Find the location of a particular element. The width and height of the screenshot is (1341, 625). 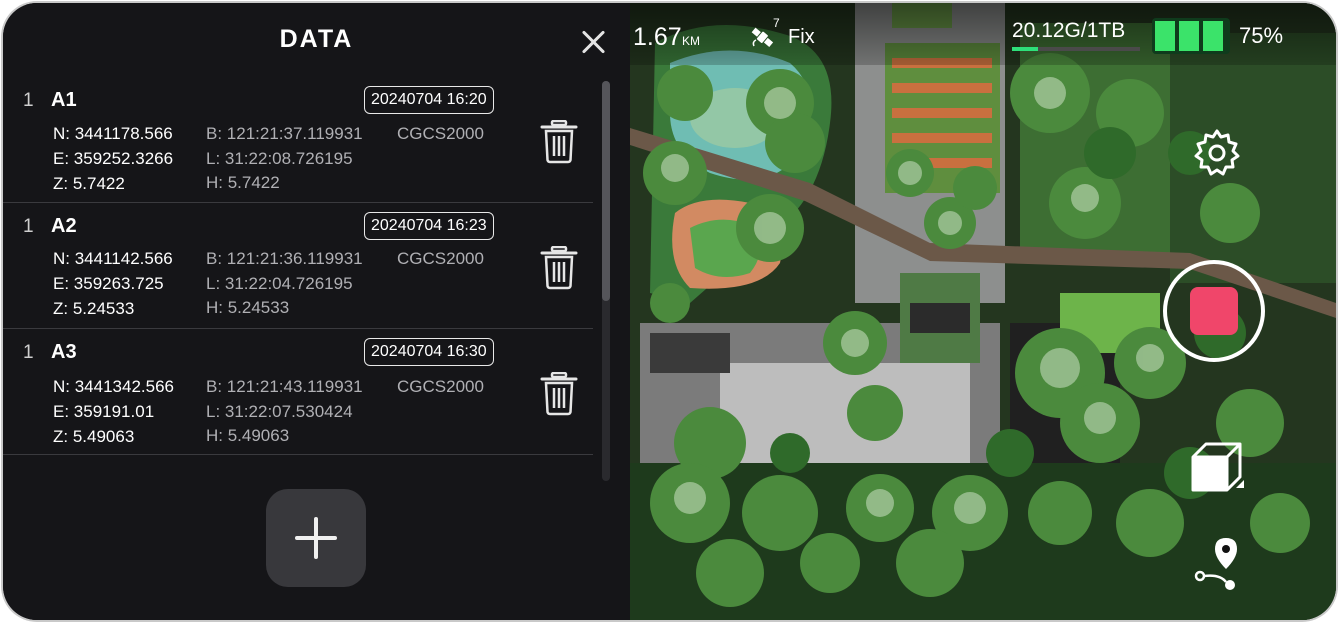

status-bar: 1.67 KM 7 Fix 20.12G/1TB 75% is located at coordinates (983, 34).